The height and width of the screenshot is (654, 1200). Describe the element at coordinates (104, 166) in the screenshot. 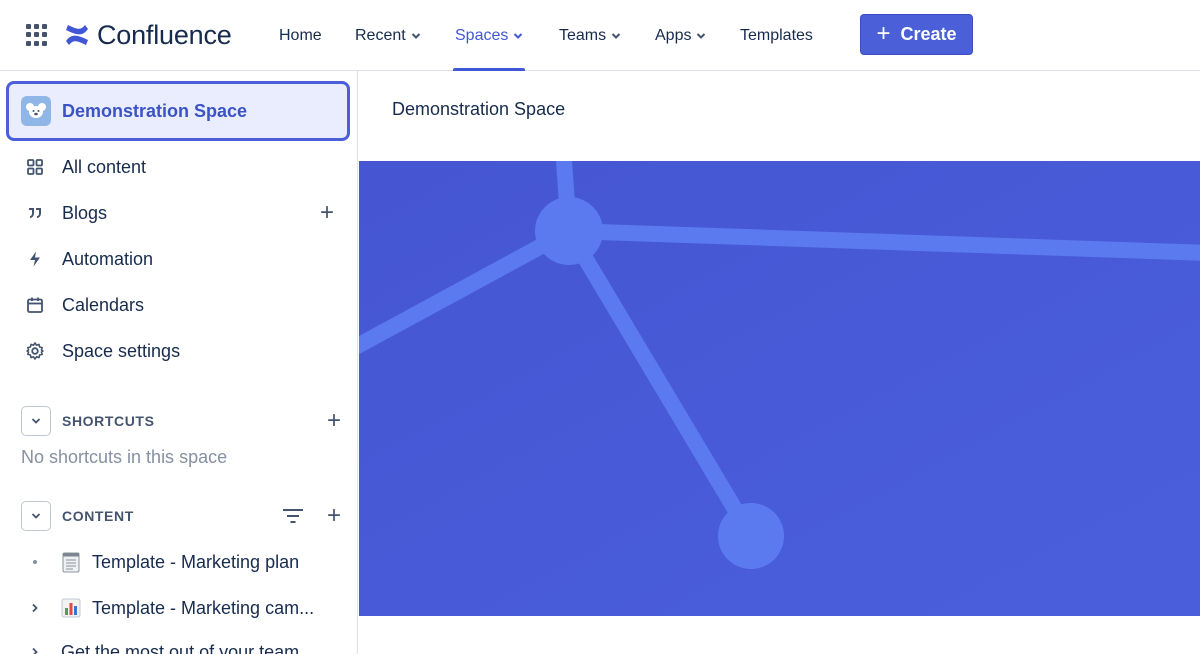

I see `sidebar-item-label: All content` at that location.